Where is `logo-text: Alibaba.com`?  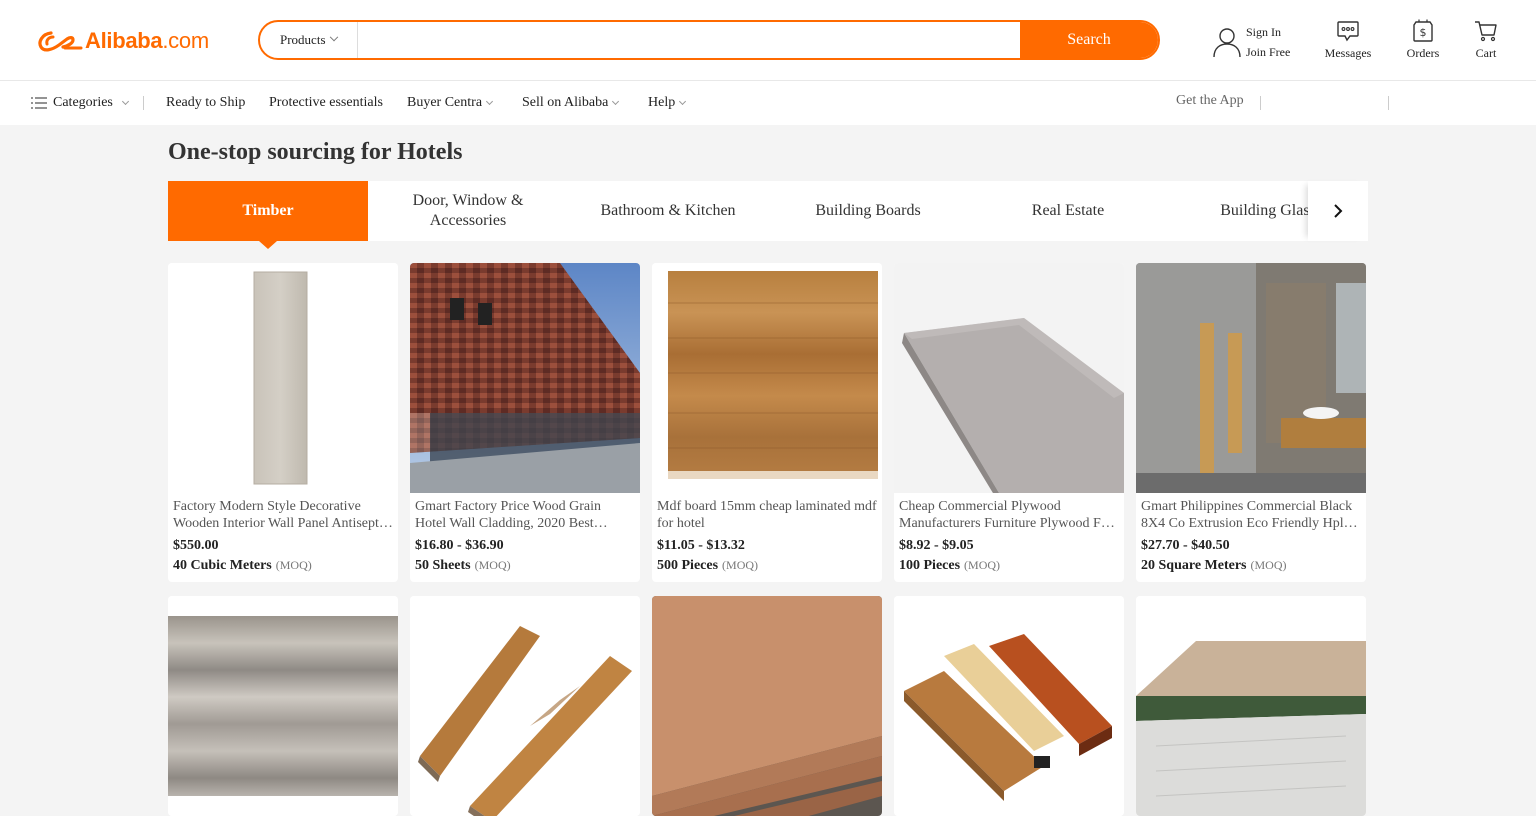 logo-text: Alibaba.com is located at coordinates (147, 40).